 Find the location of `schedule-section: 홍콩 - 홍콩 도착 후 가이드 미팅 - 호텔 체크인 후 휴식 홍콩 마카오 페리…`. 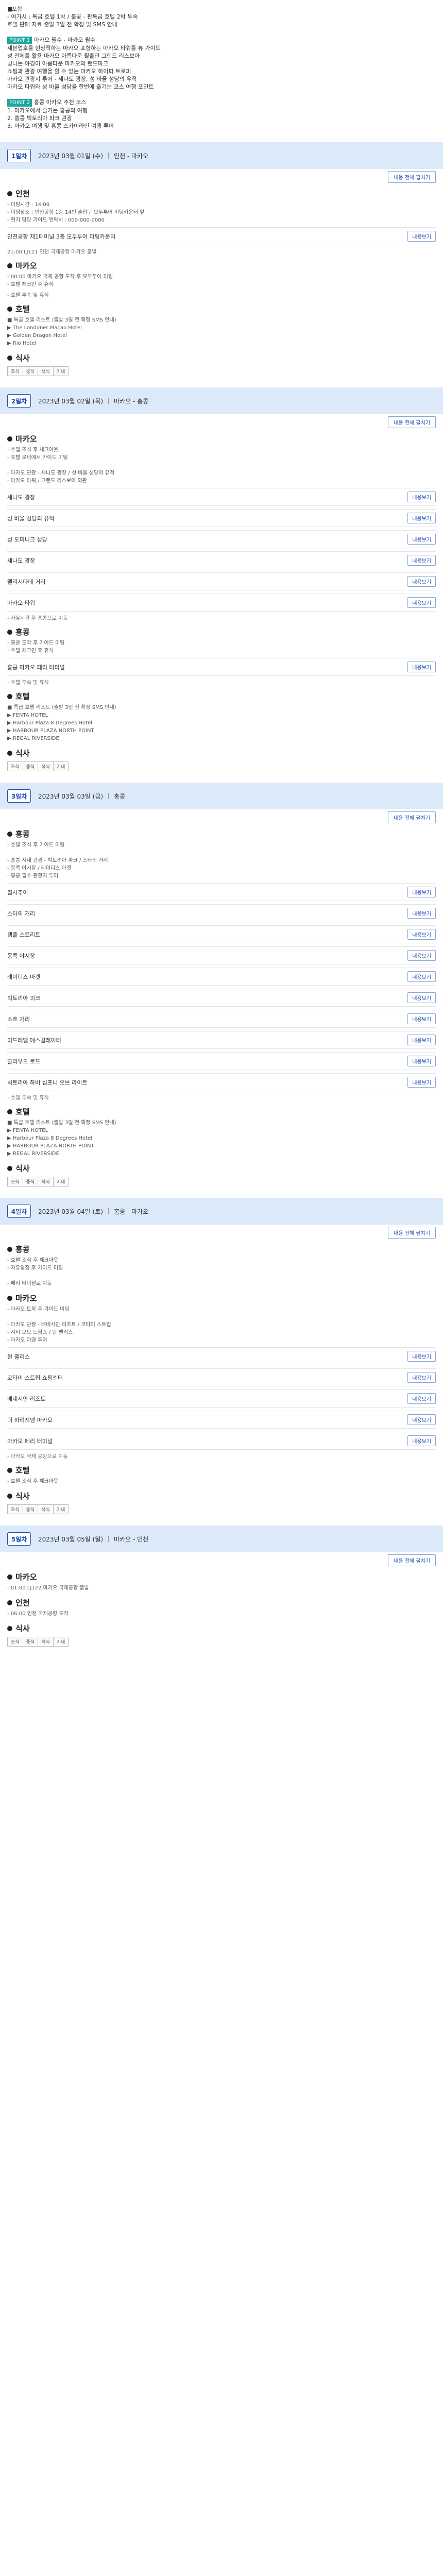

schedule-section: 홍콩 - 홍콩 도착 후 가이드 미팅 - 호텔 체크인 후 휴식 홍콩 마카오 페리… is located at coordinates (221, 656).